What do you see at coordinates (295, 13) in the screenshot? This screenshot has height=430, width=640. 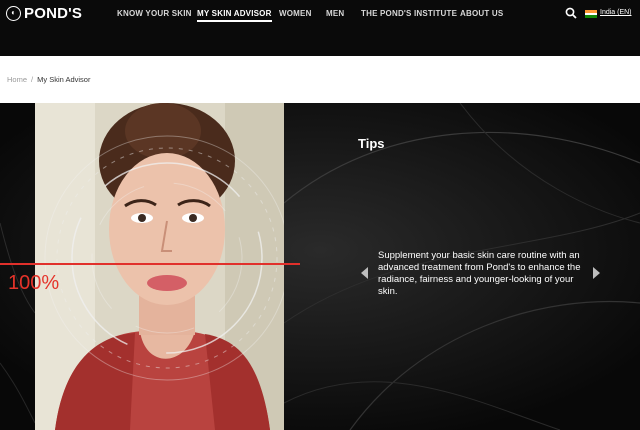 I see `nav-item-women: WOMEN` at bounding box center [295, 13].